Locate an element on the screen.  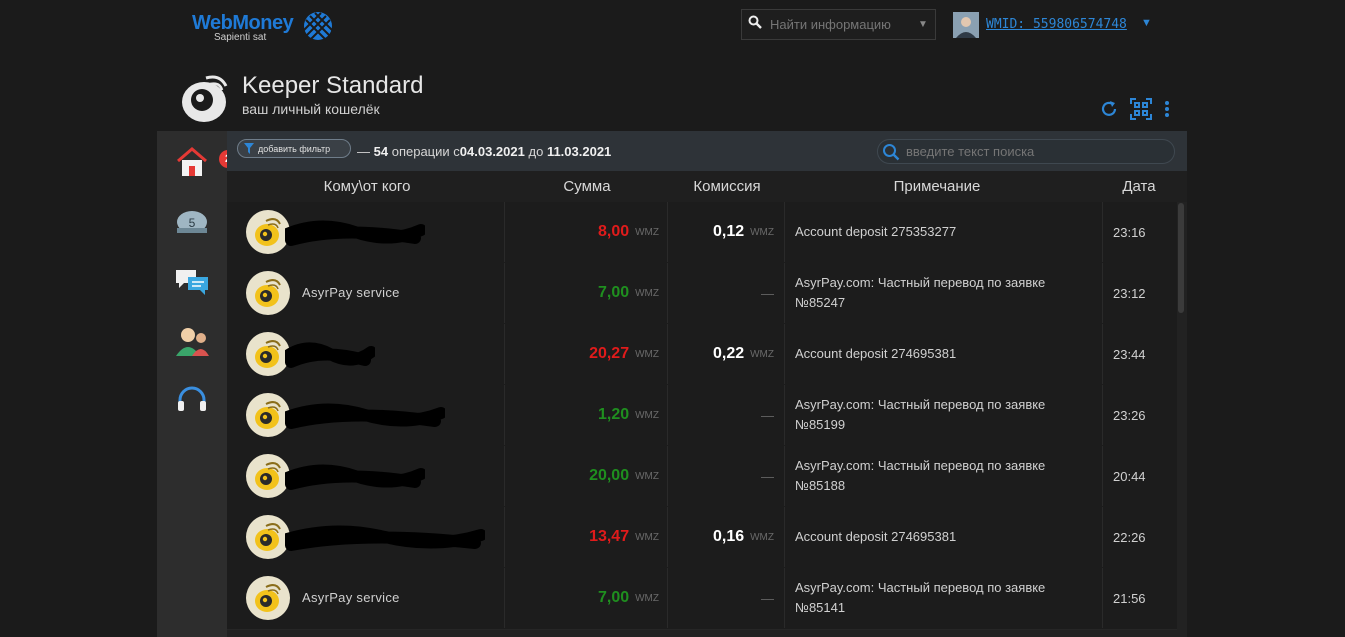
wmid-link: WMID: 559806574748 is located at coordinates (1056, 24).